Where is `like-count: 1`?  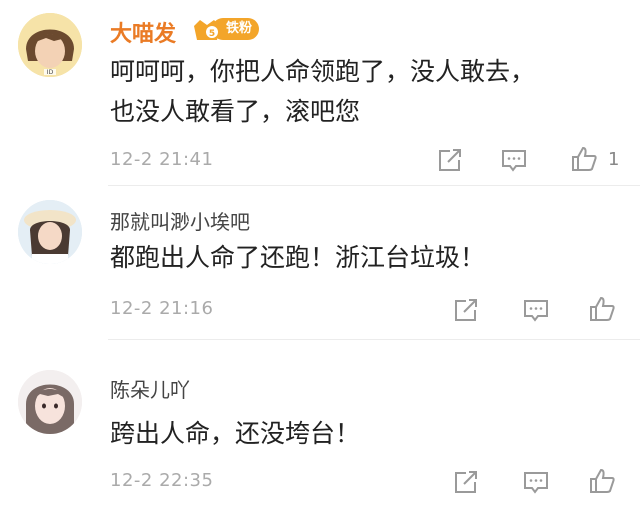
like-count: 1 is located at coordinates (614, 159).